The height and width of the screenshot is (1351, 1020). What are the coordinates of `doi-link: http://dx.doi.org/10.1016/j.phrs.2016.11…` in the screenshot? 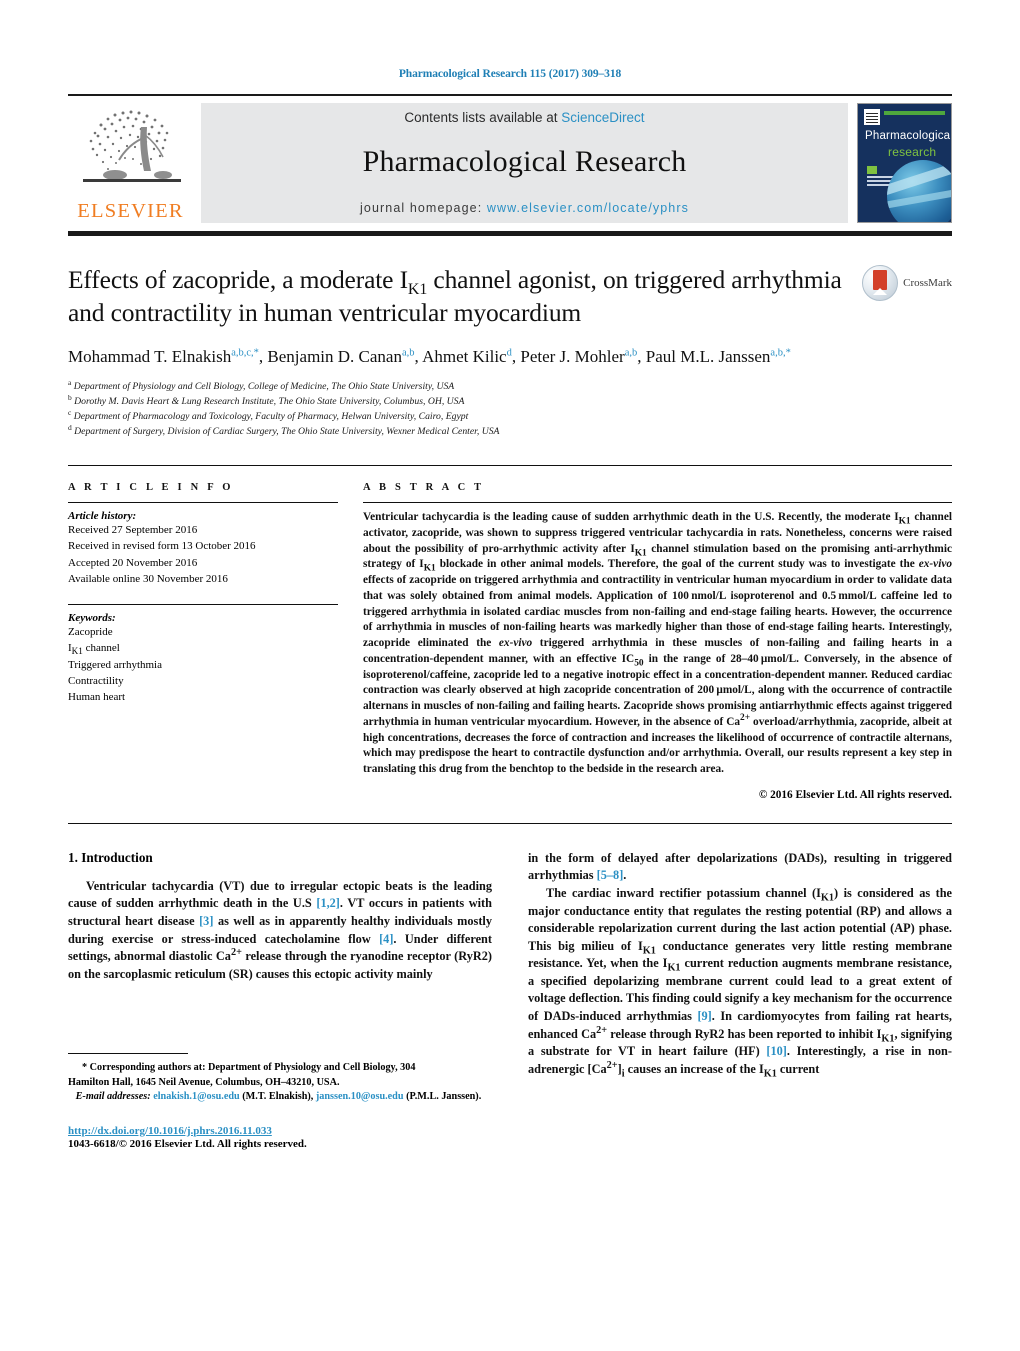 It's located at (280, 1131).